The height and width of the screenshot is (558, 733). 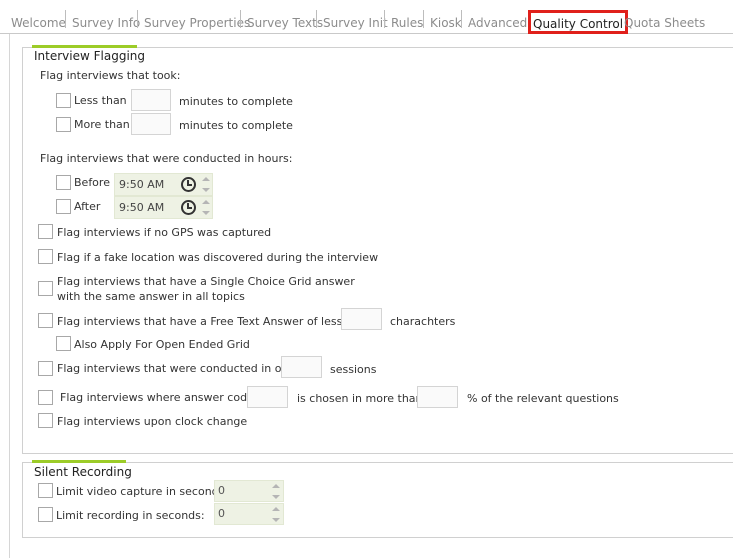 What do you see at coordinates (164, 232) in the screenshot?
I see `no-gps-label: Flag interviews if no GPS was captured` at bounding box center [164, 232].